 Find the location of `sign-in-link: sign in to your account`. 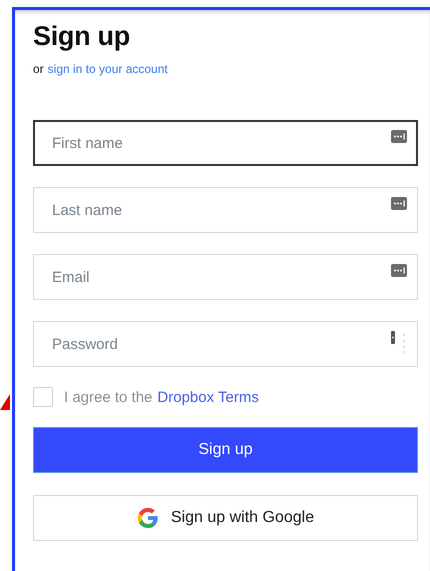

sign-in-link: sign in to your account is located at coordinates (108, 69).